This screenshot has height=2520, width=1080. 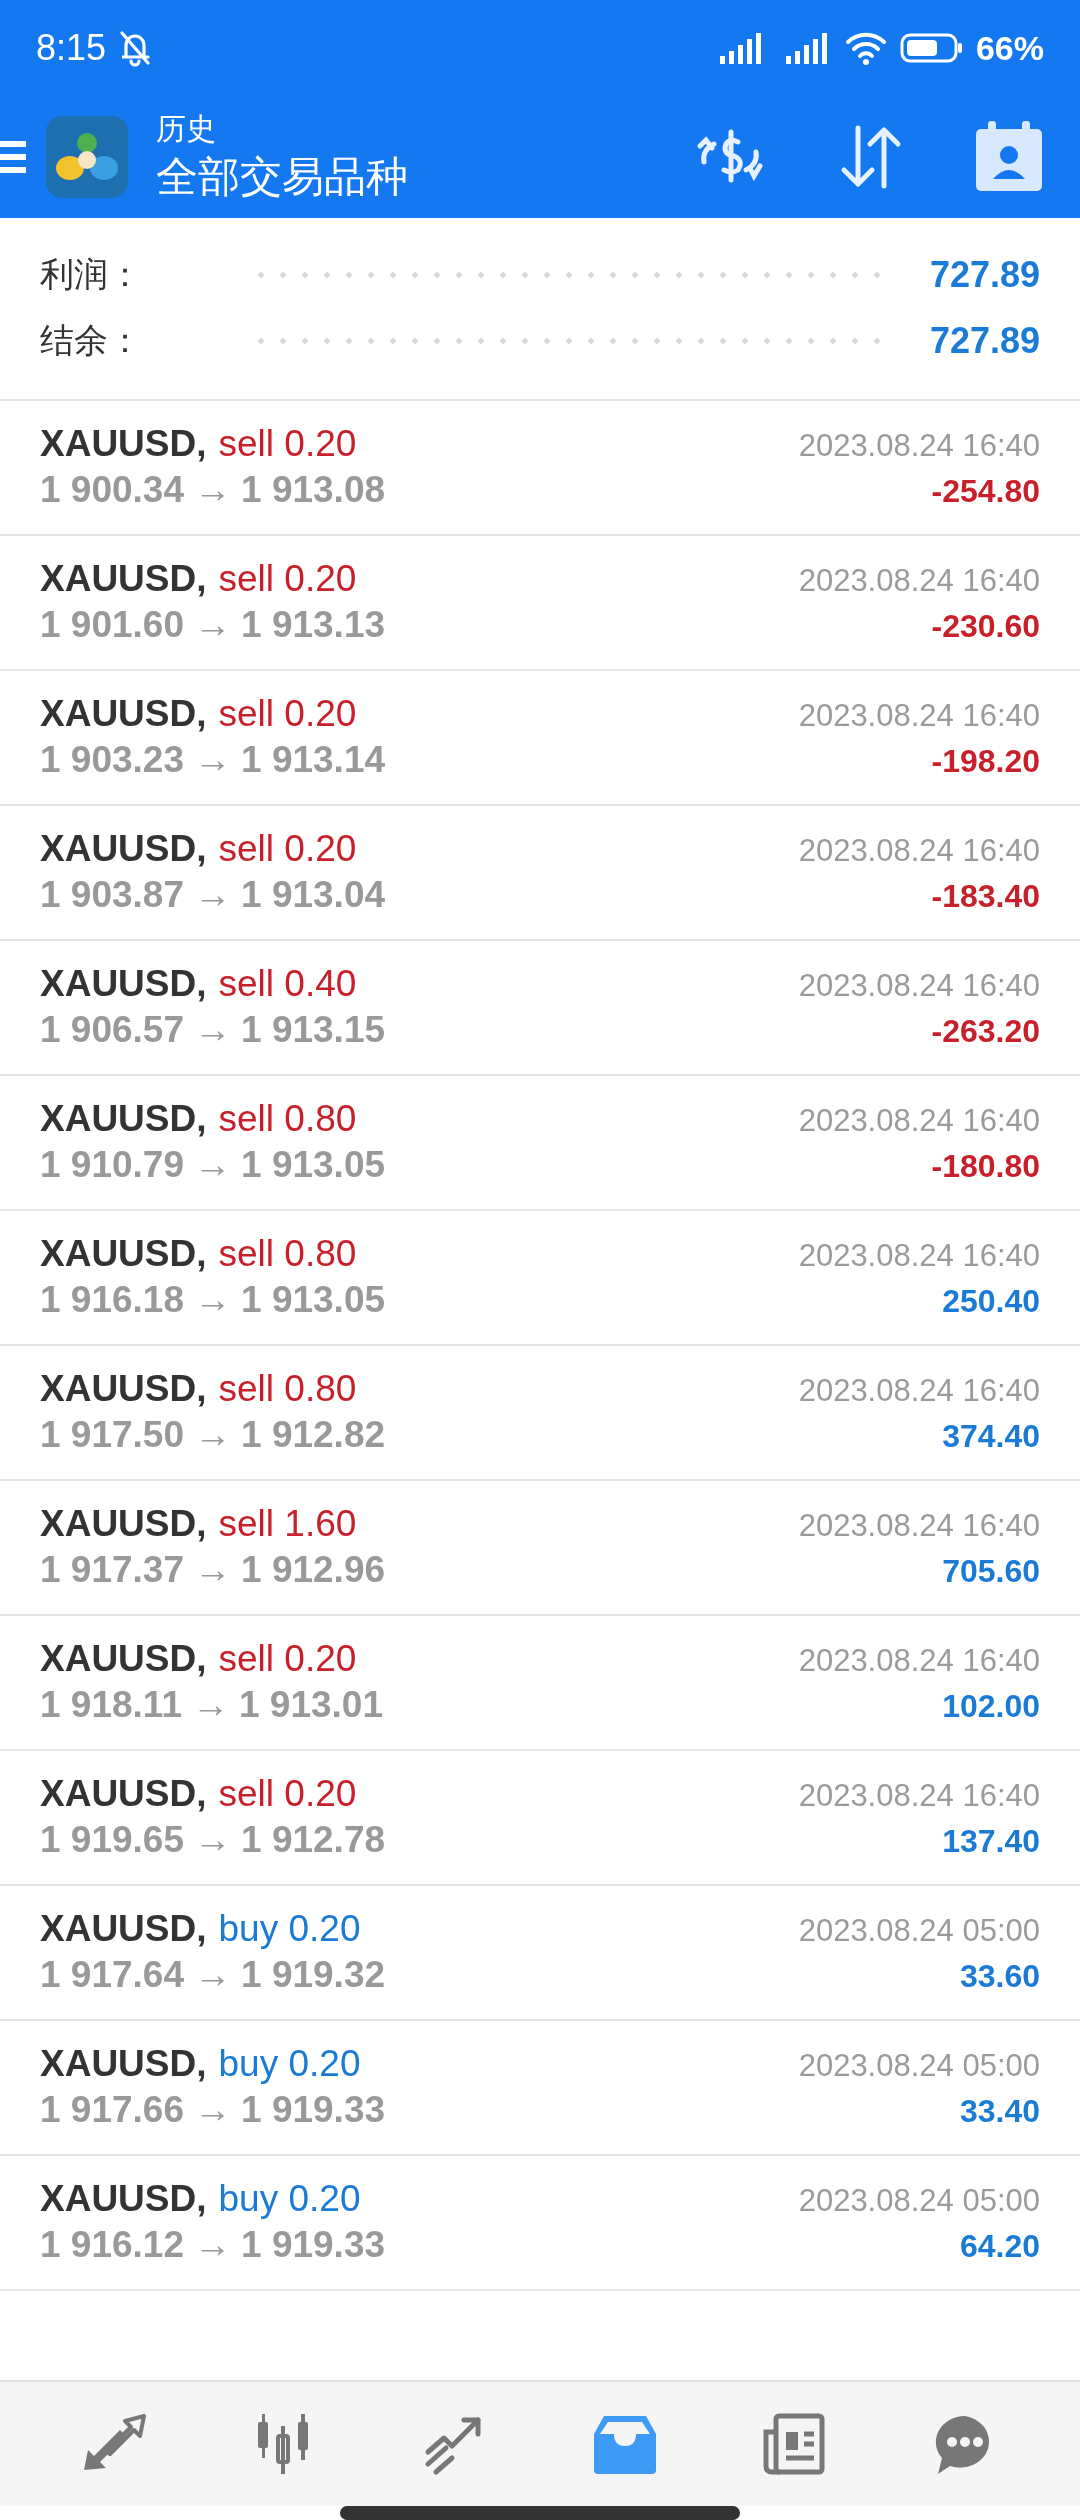 What do you see at coordinates (112, 625) in the screenshot?
I see `open-price: 1 901.60` at bounding box center [112, 625].